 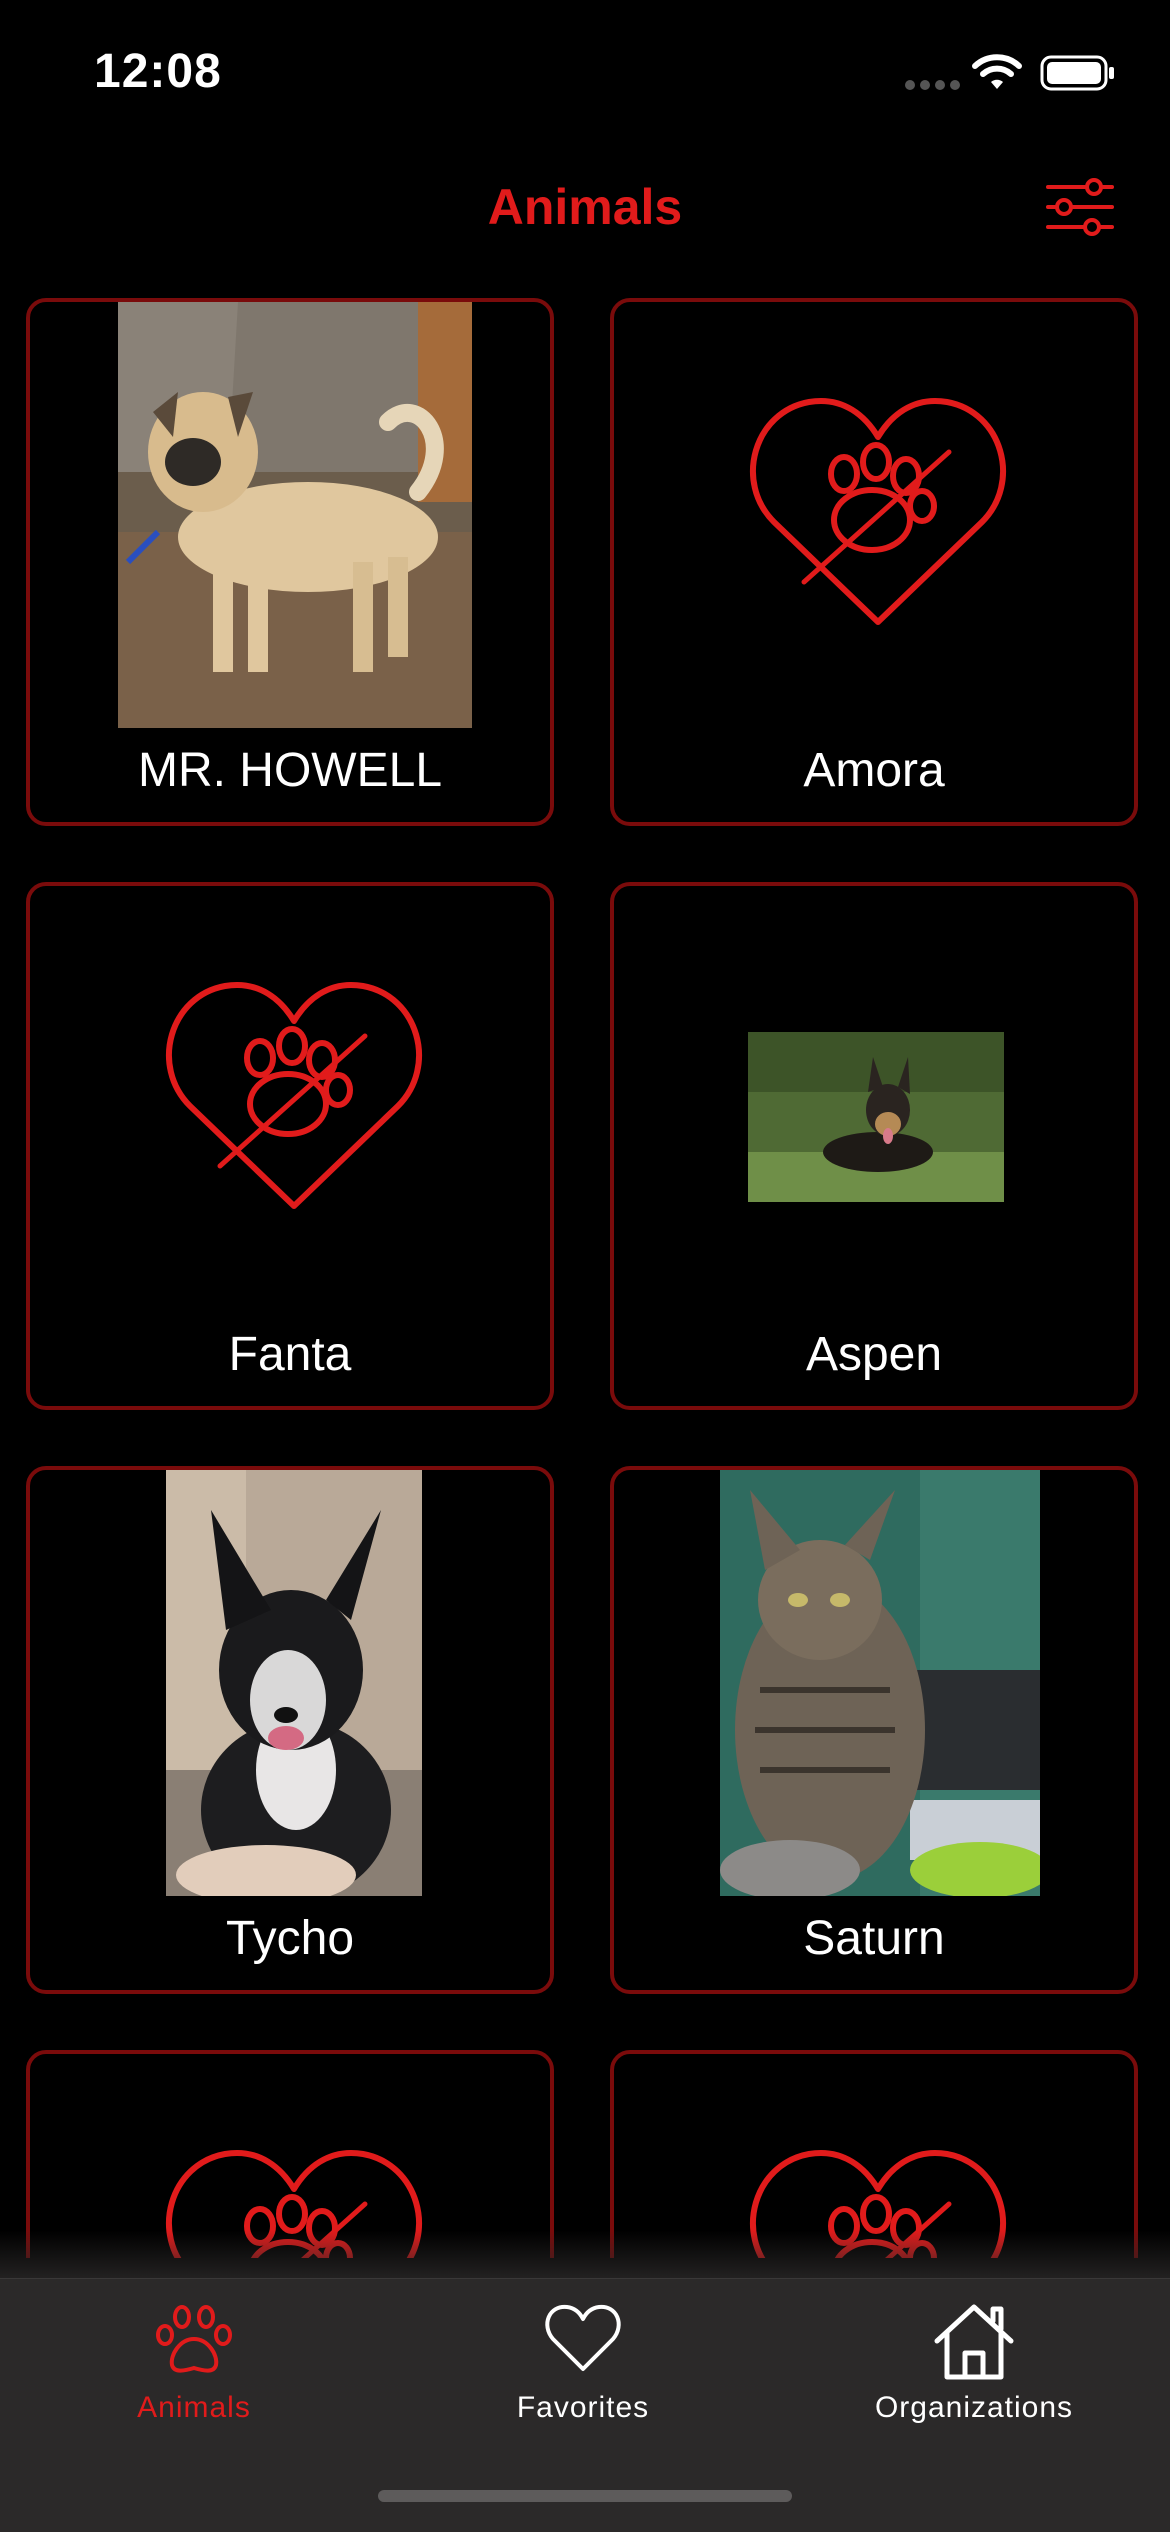 I want to click on tan-dog-photo, so click(x=295, y=515).